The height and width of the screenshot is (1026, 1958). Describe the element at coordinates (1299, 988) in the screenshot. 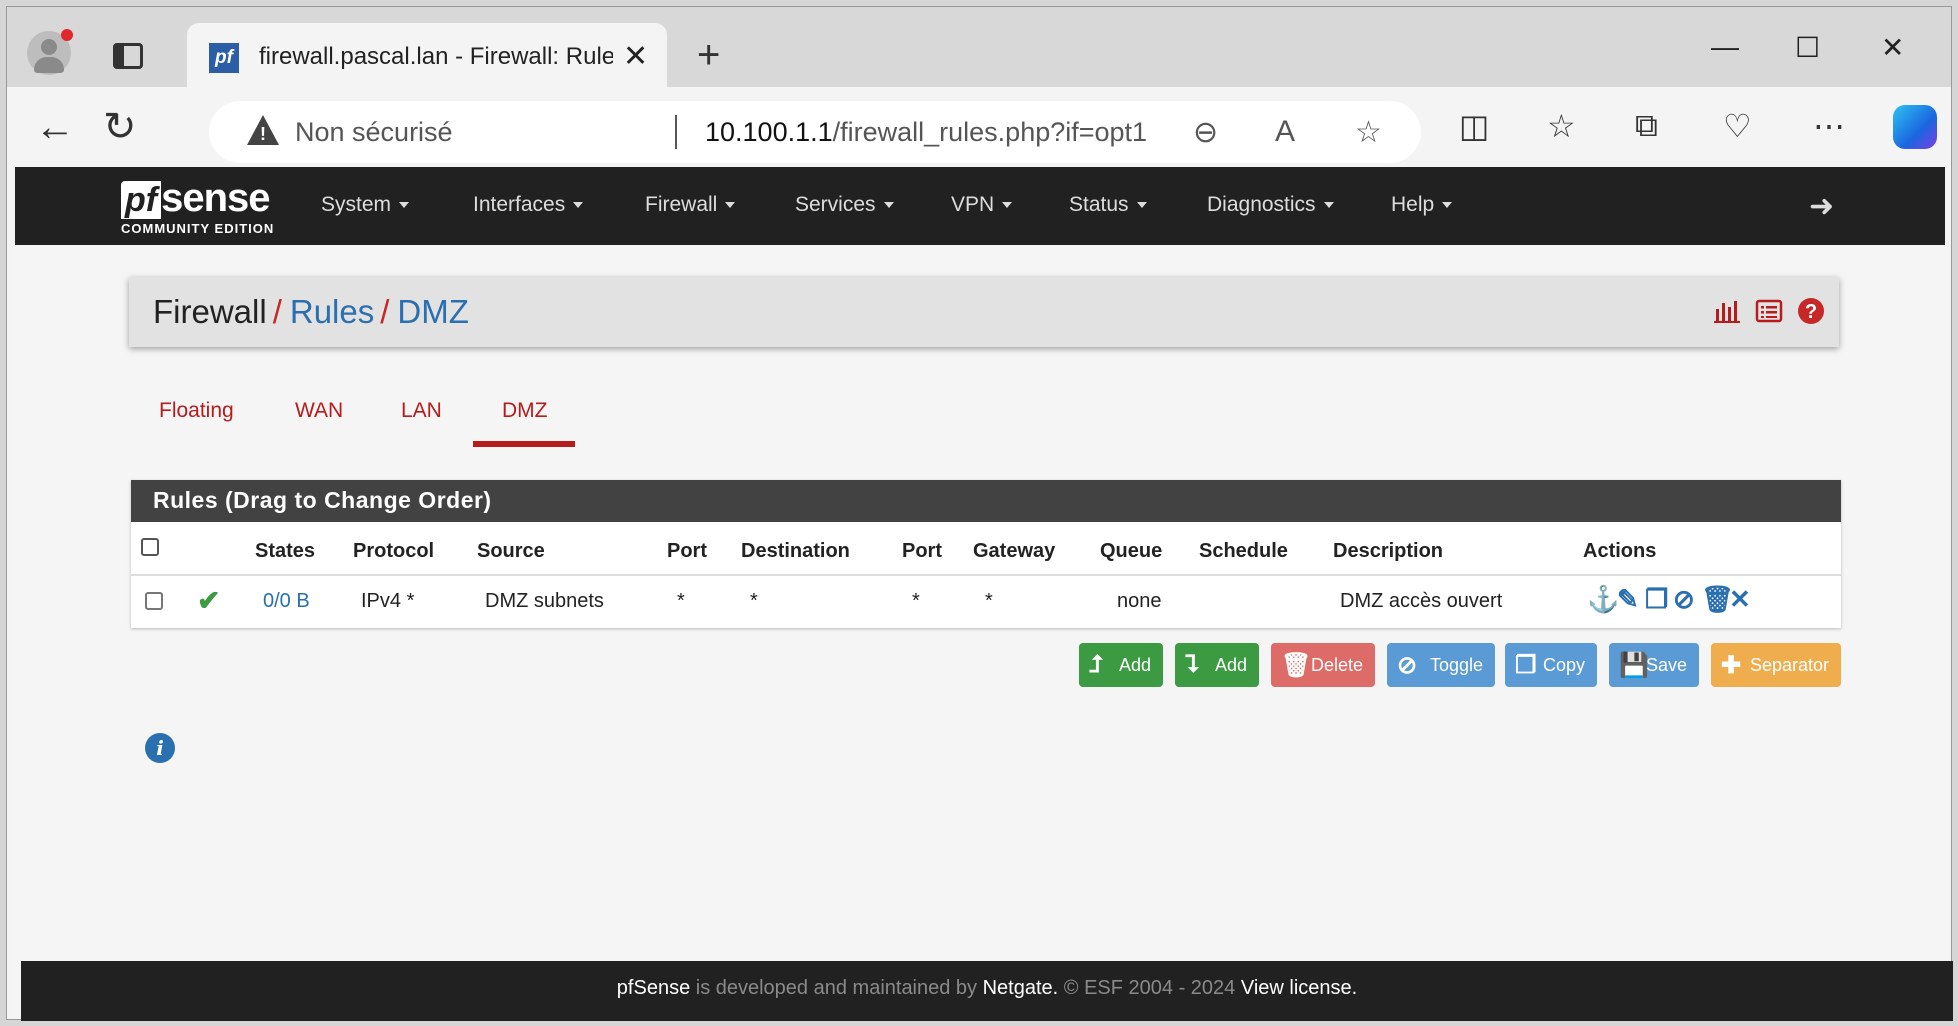

I see `footer-license-link: View license.` at that location.